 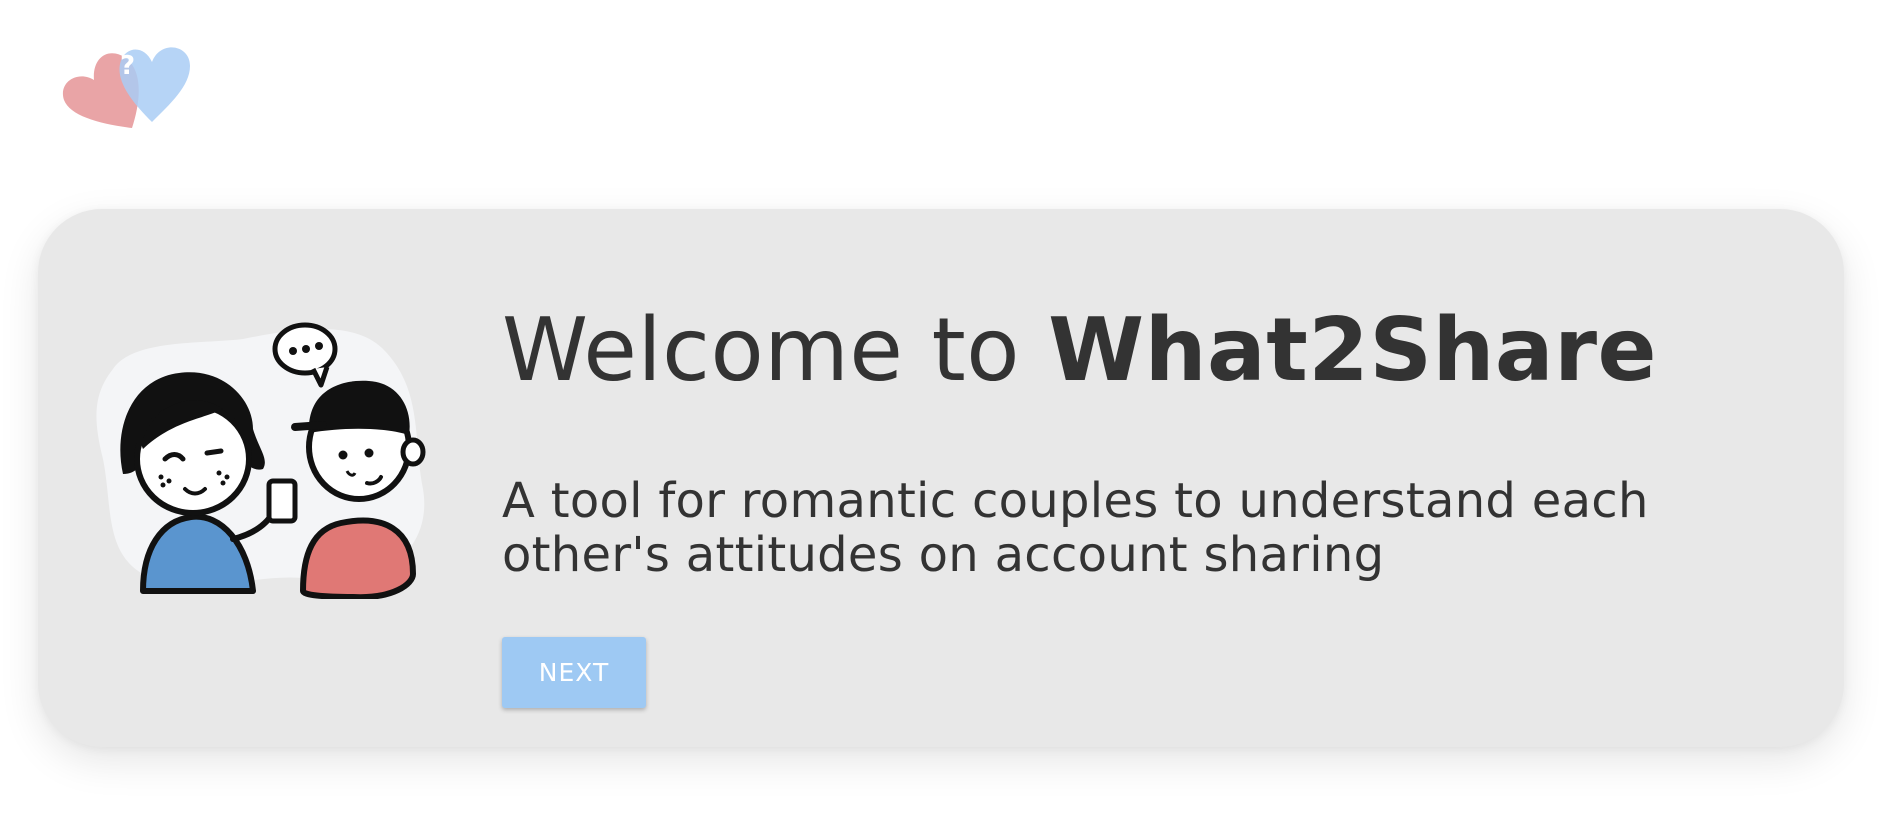 What do you see at coordinates (127, 66) in the screenshot?
I see `logo-question-mark: ?` at bounding box center [127, 66].